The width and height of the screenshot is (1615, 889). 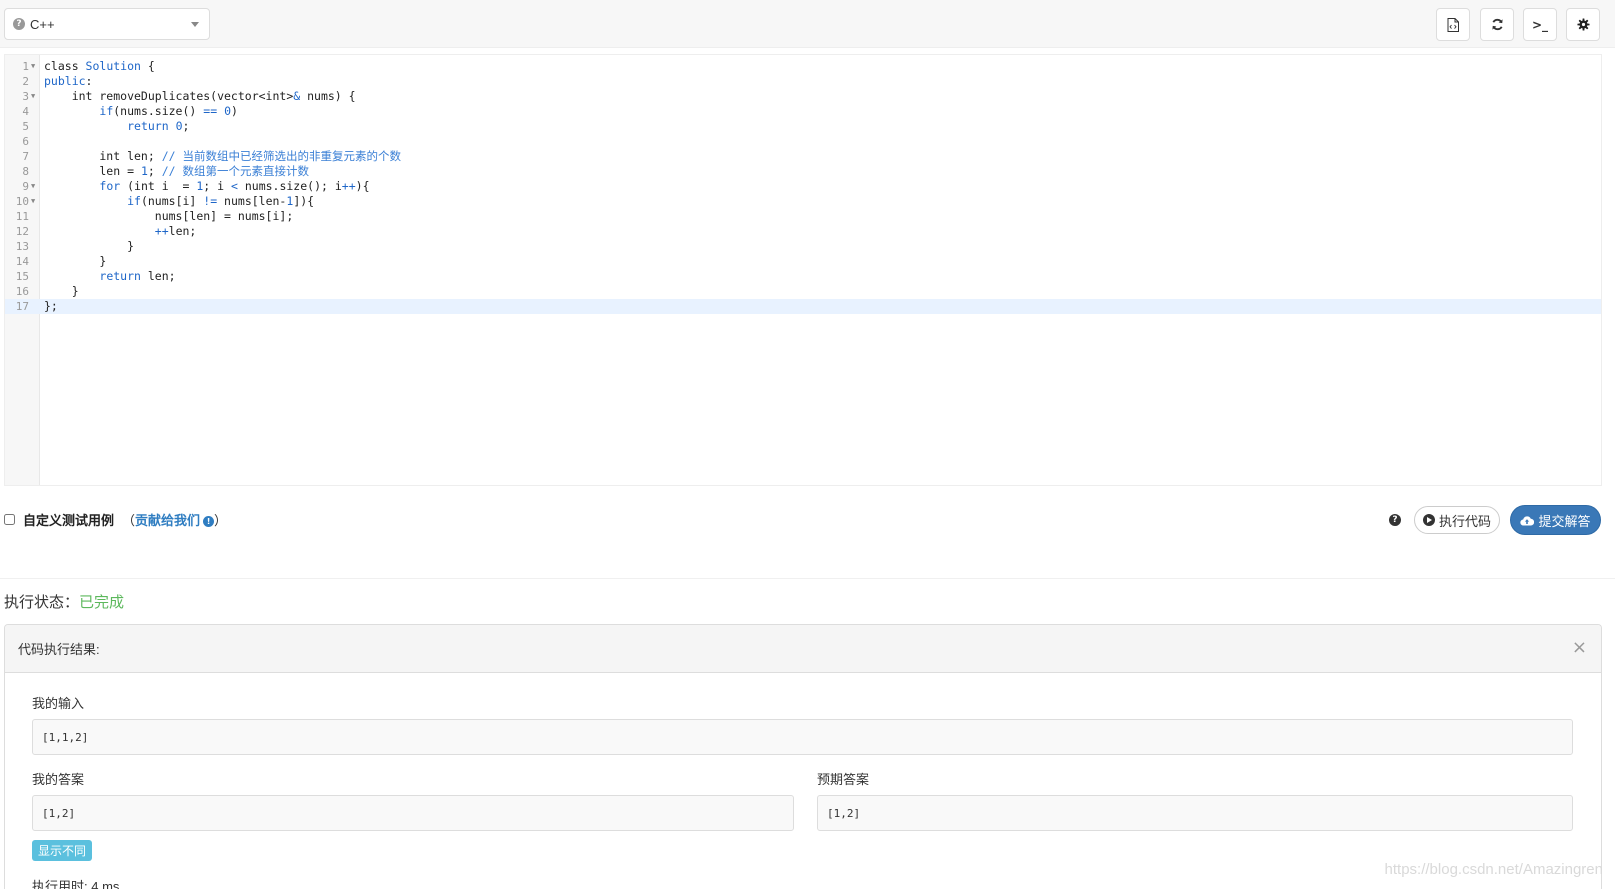 What do you see at coordinates (1527, 520) in the screenshot?
I see `cloud-upload-icon` at bounding box center [1527, 520].